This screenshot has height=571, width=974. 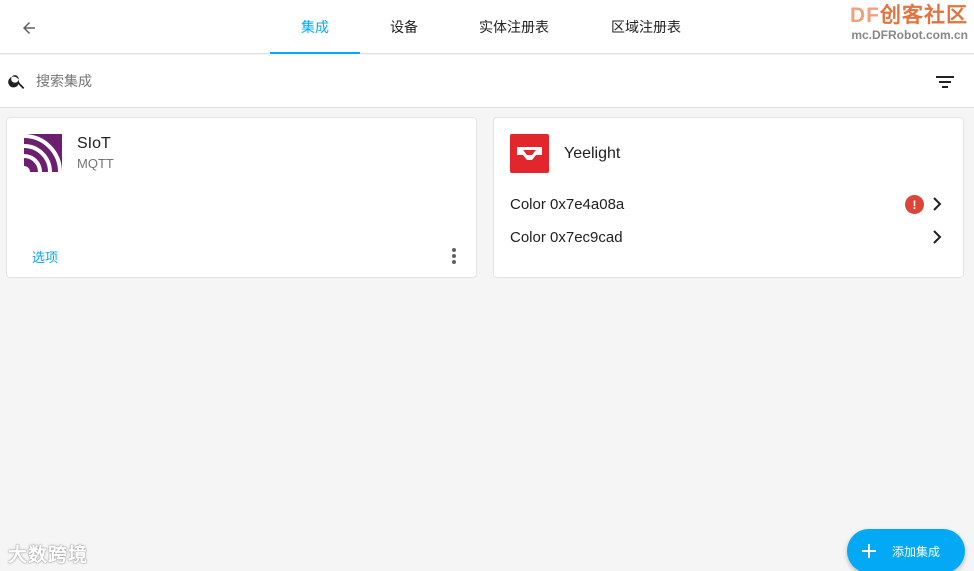 What do you see at coordinates (43, 153) in the screenshot?
I see `siot-logo-icon` at bounding box center [43, 153].